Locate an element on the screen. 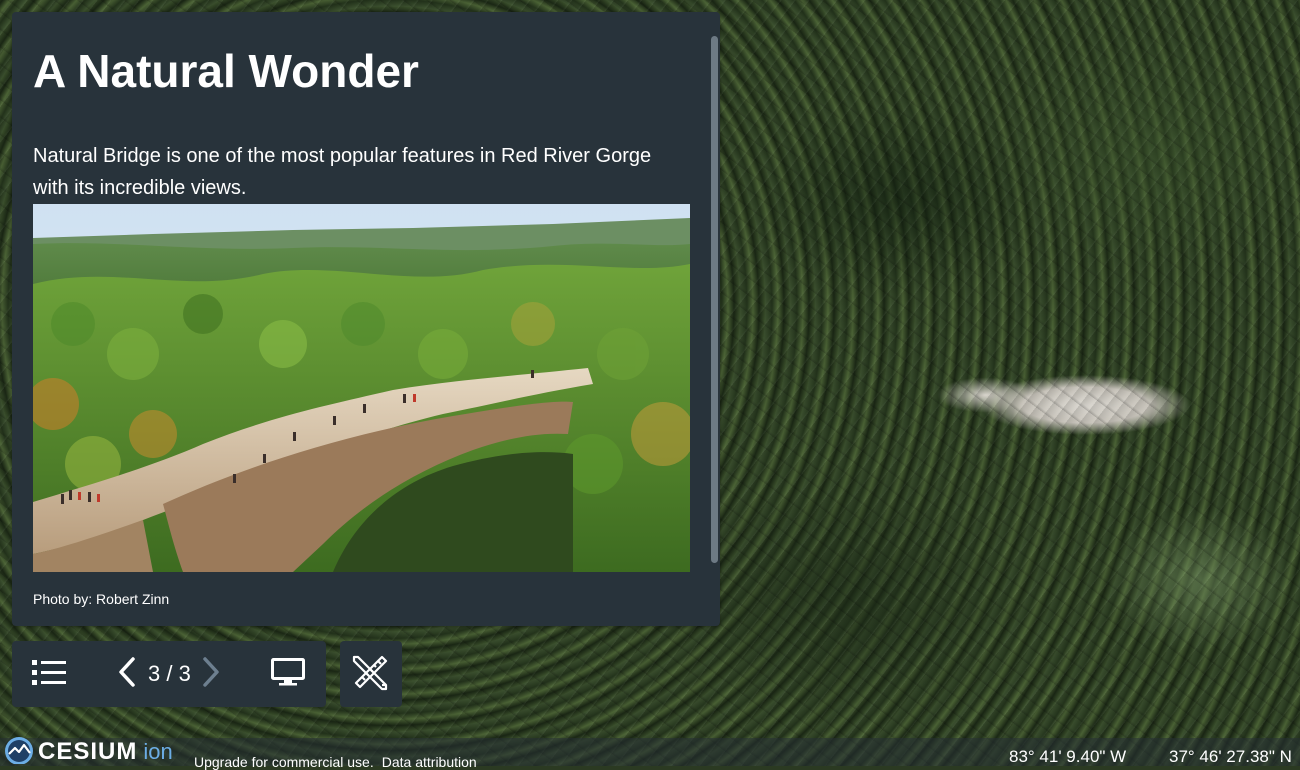 The height and width of the screenshot is (770, 1300). previous-button is located at coordinates (127, 674).